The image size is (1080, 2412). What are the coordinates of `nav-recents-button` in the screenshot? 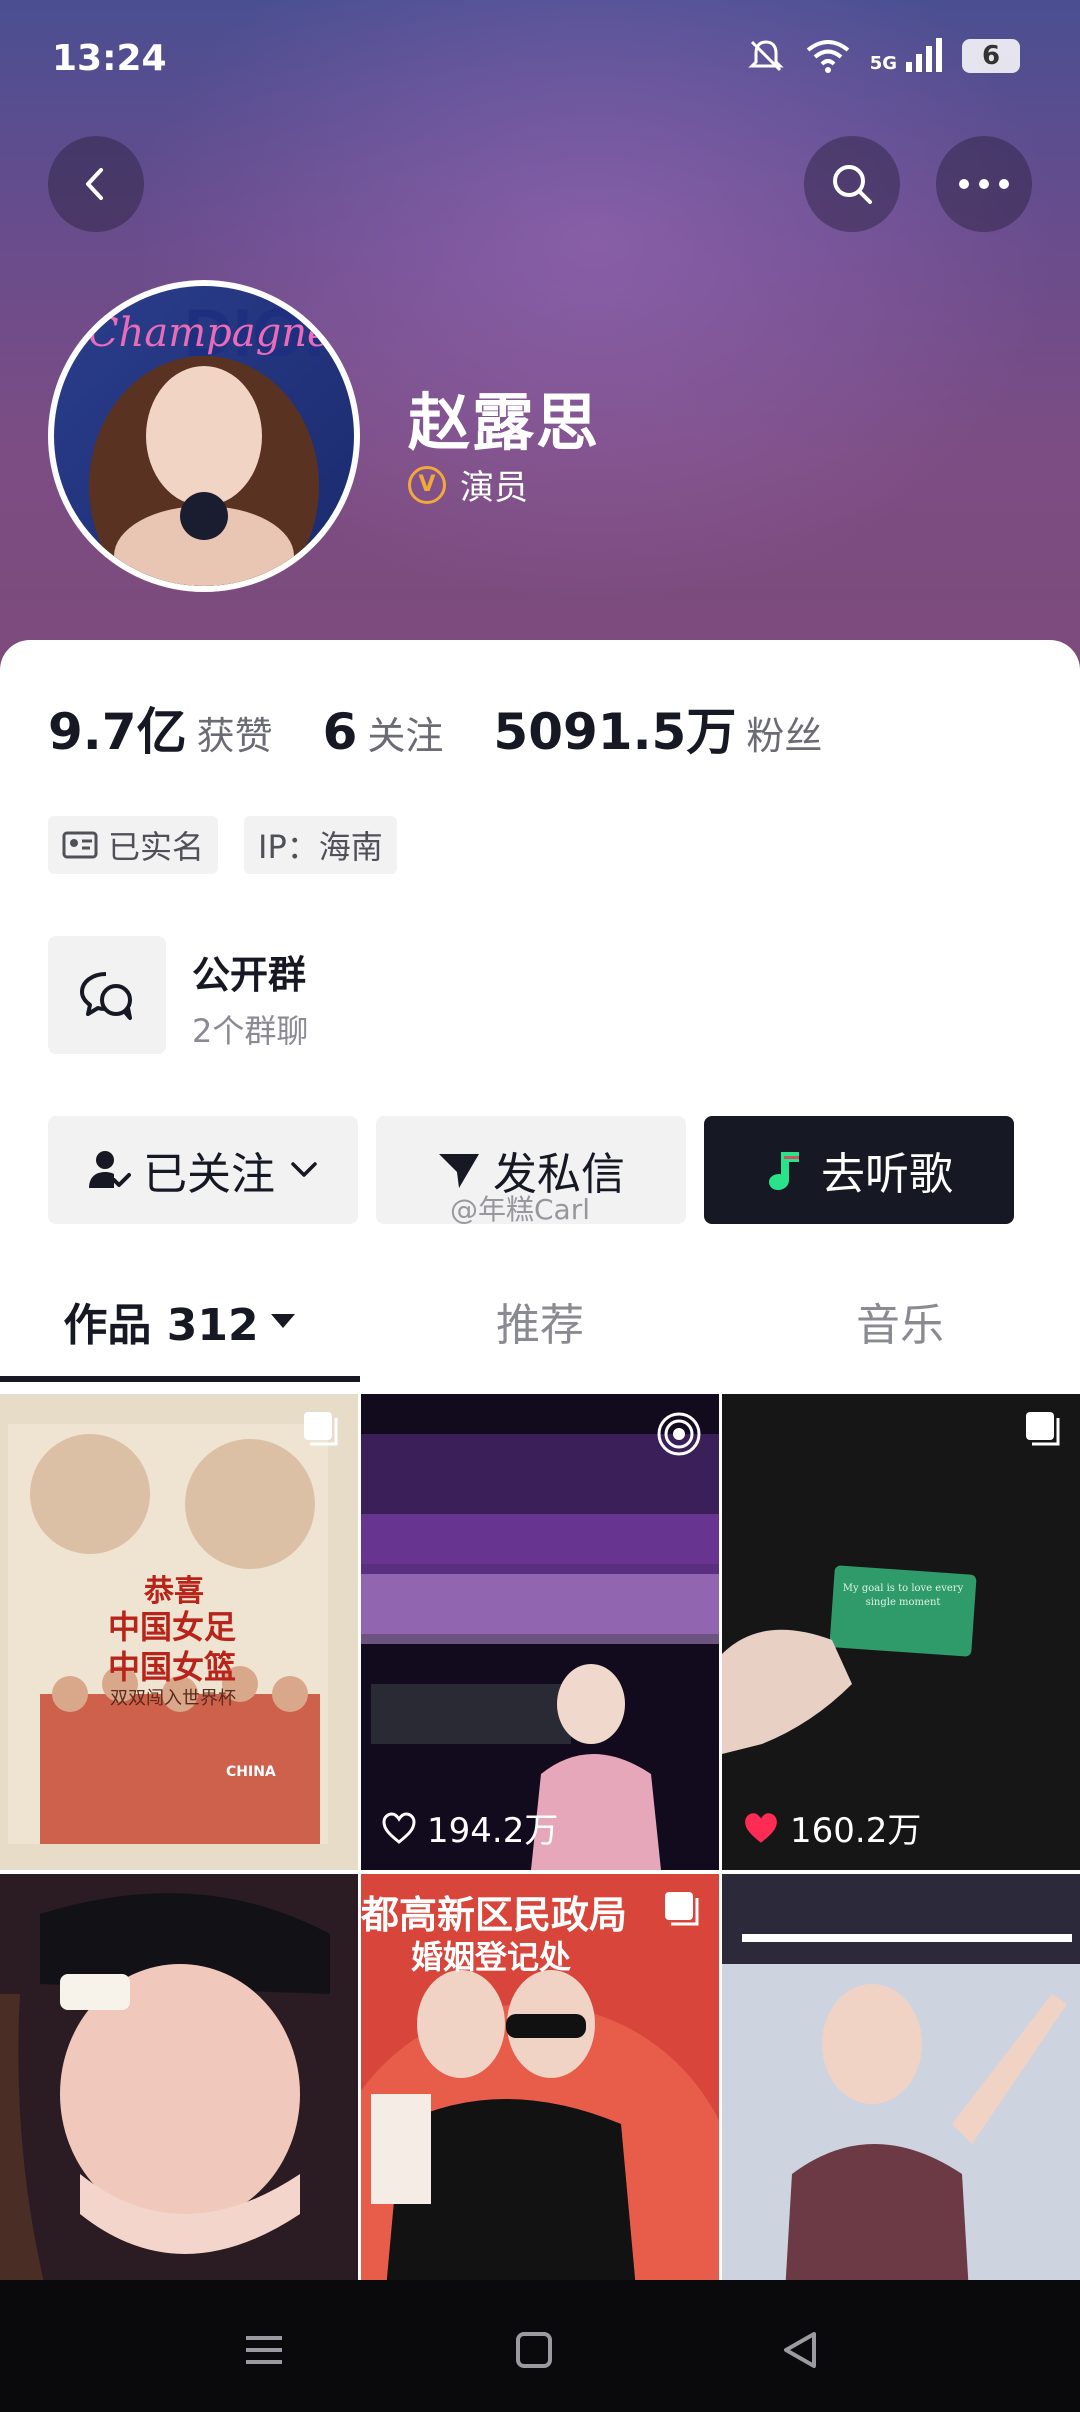 It's located at (264, 2350).